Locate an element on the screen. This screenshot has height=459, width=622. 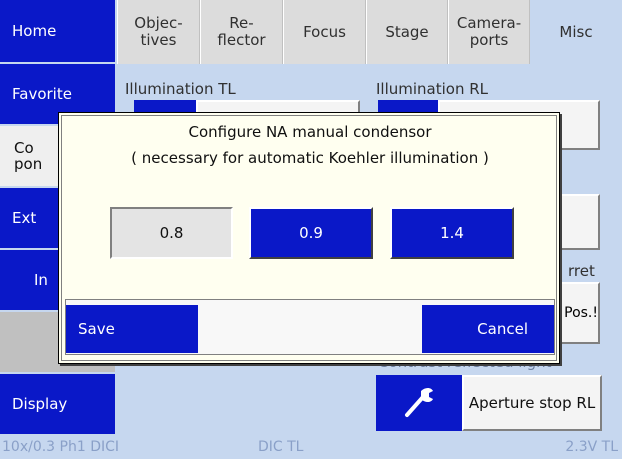
dialog-title: Configure NA manual condensor is located at coordinates (310, 132).